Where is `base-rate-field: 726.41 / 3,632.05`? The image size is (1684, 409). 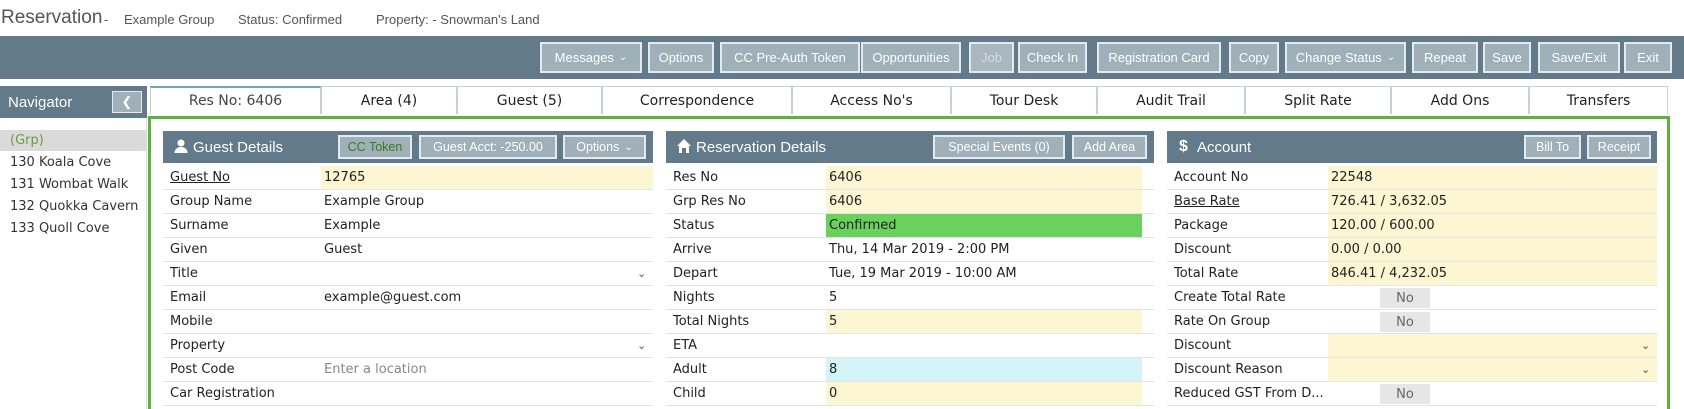 base-rate-field: 726.41 / 3,632.05 is located at coordinates (1492, 201).